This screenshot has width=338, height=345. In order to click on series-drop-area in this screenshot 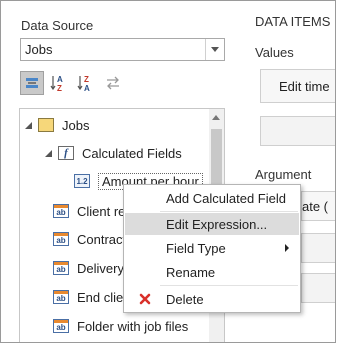, I will do `click(318, 288)`.